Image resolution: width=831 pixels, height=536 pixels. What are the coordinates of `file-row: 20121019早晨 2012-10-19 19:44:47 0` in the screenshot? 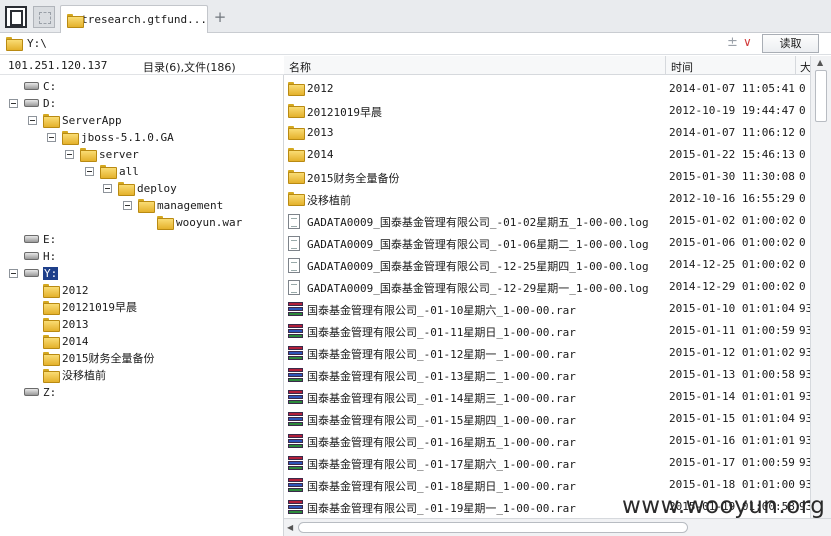 It's located at (547, 111).